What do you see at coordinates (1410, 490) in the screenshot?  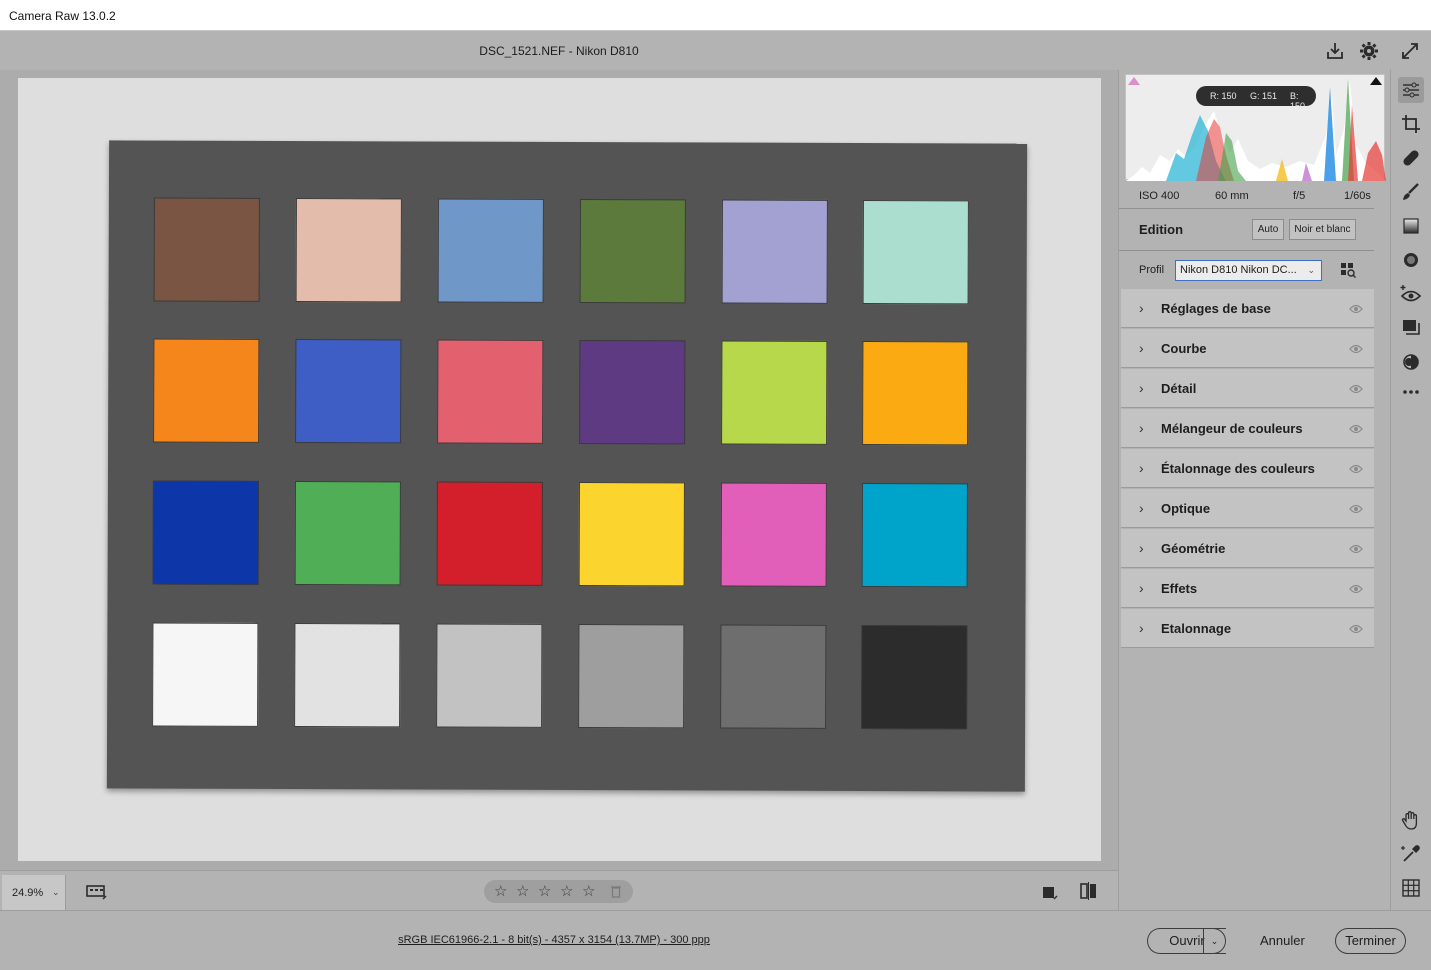 I see `tool-strip` at bounding box center [1410, 490].